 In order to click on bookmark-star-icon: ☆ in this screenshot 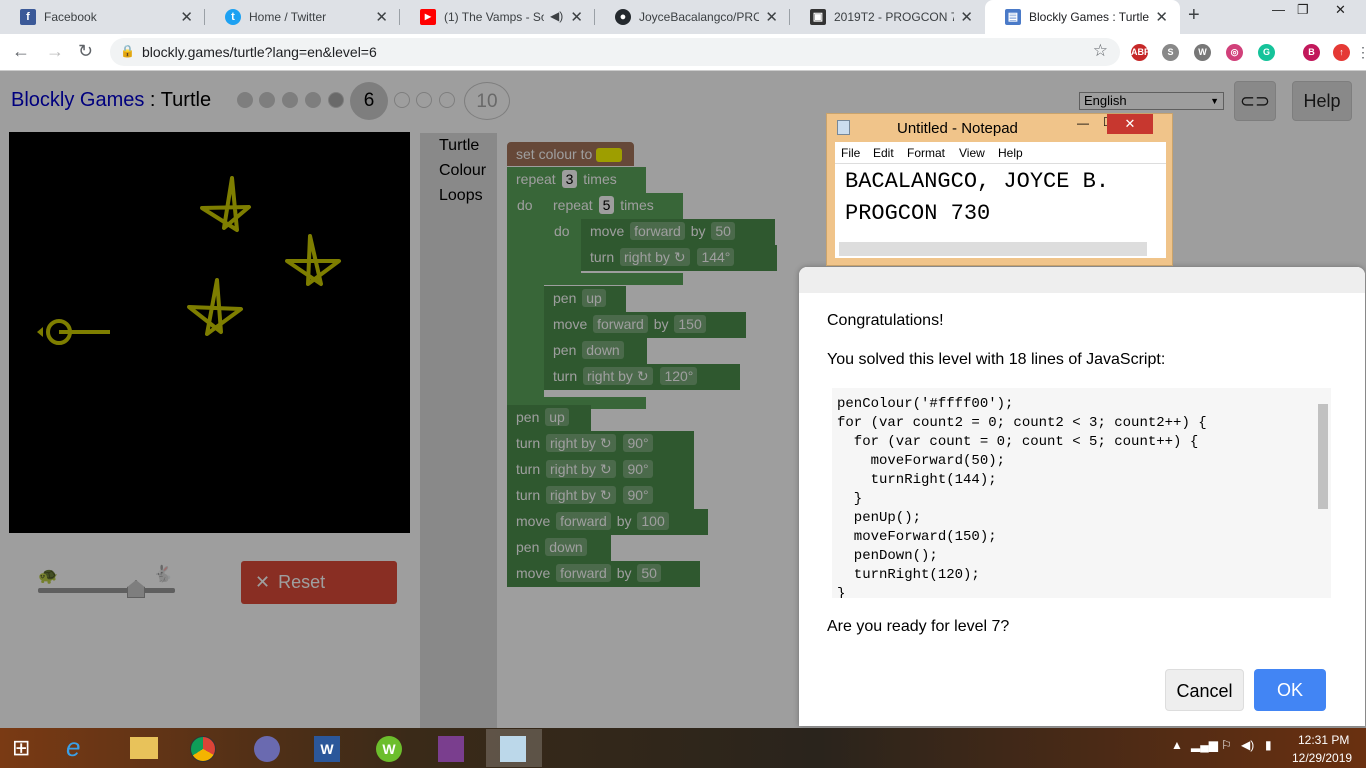, I will do `click(1100, 51)`.